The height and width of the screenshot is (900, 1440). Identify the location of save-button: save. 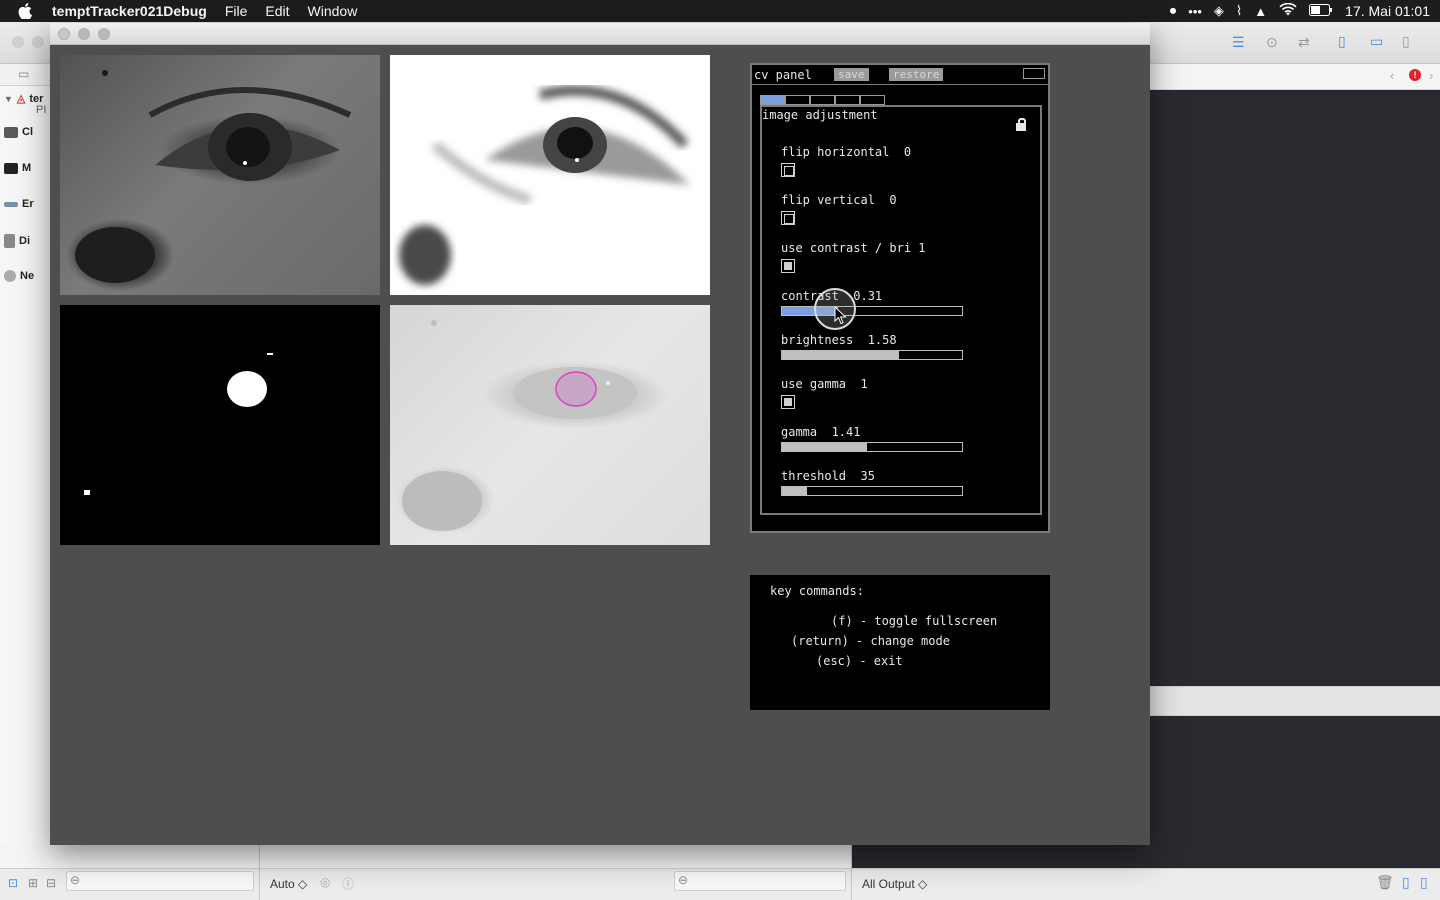
(851, 74).